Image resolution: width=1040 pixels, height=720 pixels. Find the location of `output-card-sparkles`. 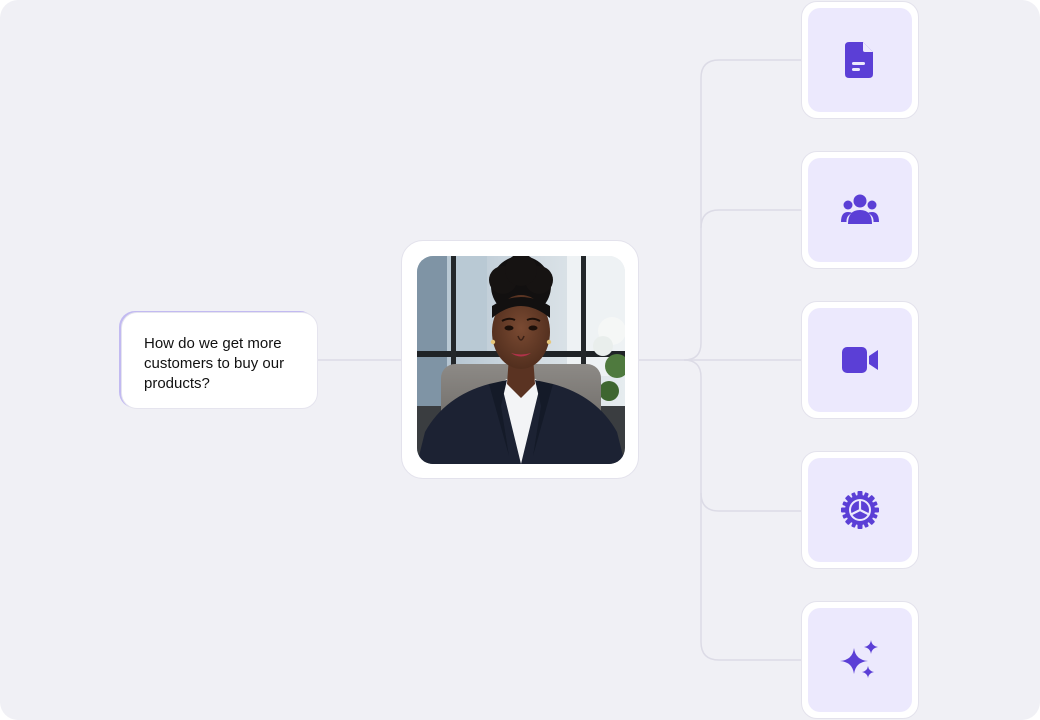

output-card-sparkles is located at coordinates (860, 660).